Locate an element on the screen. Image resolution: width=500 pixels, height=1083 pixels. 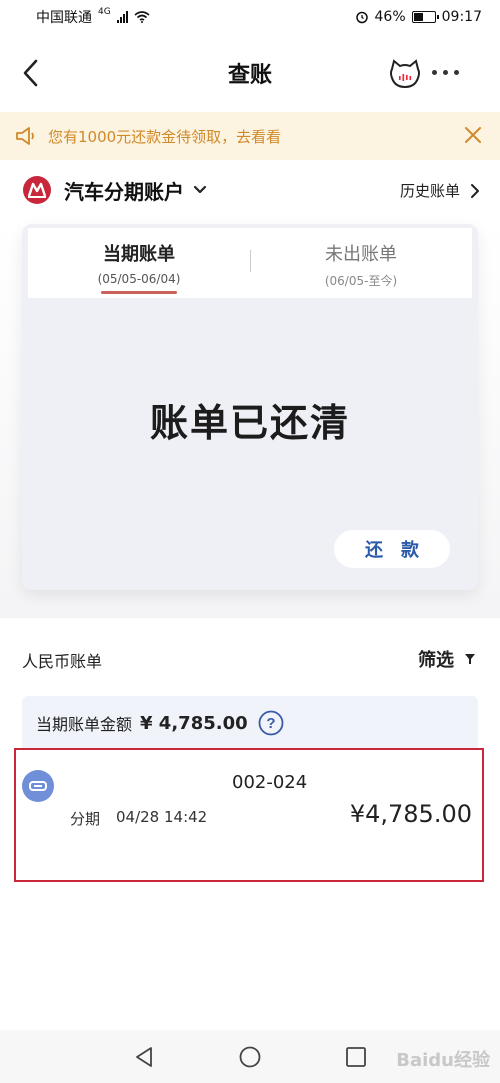
battery-fill is located at coordinates (418, 17).